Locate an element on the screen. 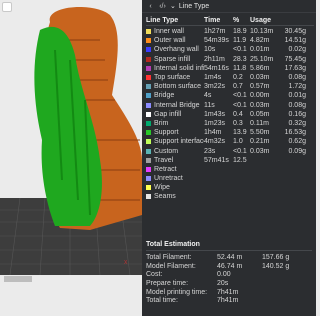  time-cell: 1m43s is located at coordinates (215, 114).